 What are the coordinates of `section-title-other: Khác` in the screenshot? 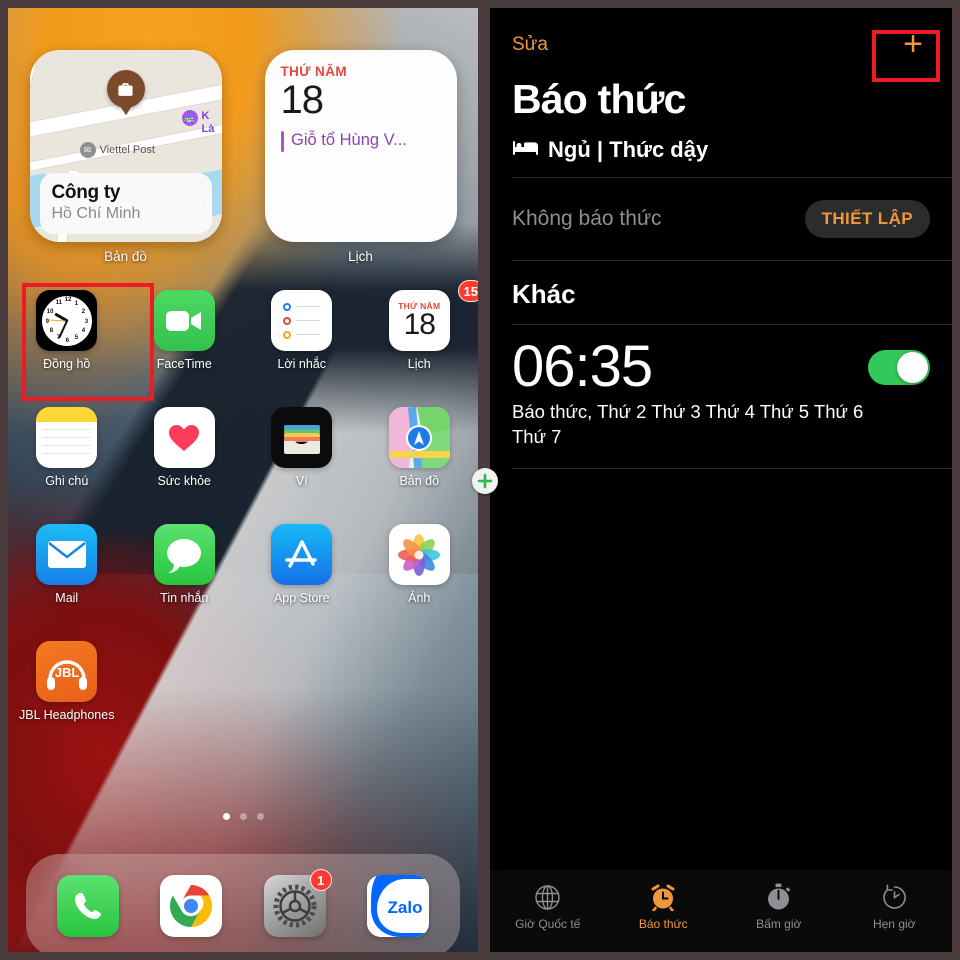 It's located at (544, 294).